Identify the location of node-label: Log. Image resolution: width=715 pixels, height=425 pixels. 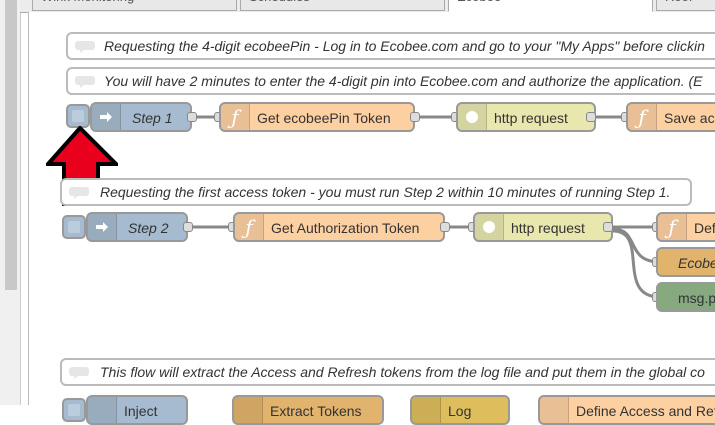
(460, 411).